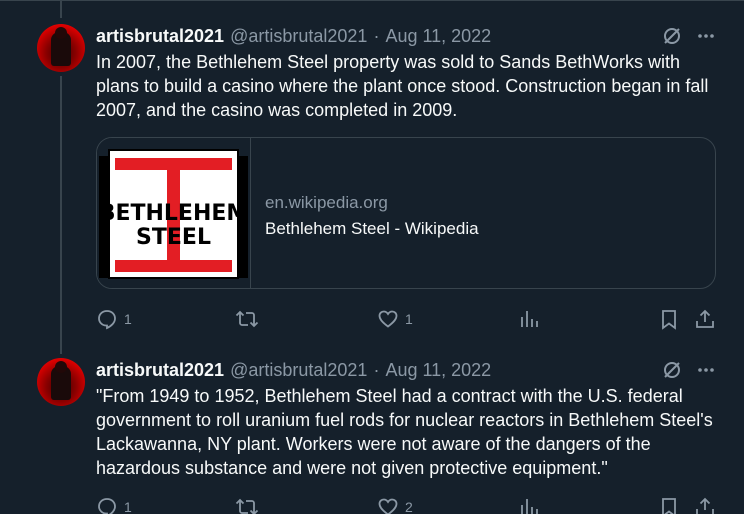 This screenshot has height=514, width=744. I want to click on bethlehem-steel-logo: BETHLEHEM STEEL, so click(174, 214).